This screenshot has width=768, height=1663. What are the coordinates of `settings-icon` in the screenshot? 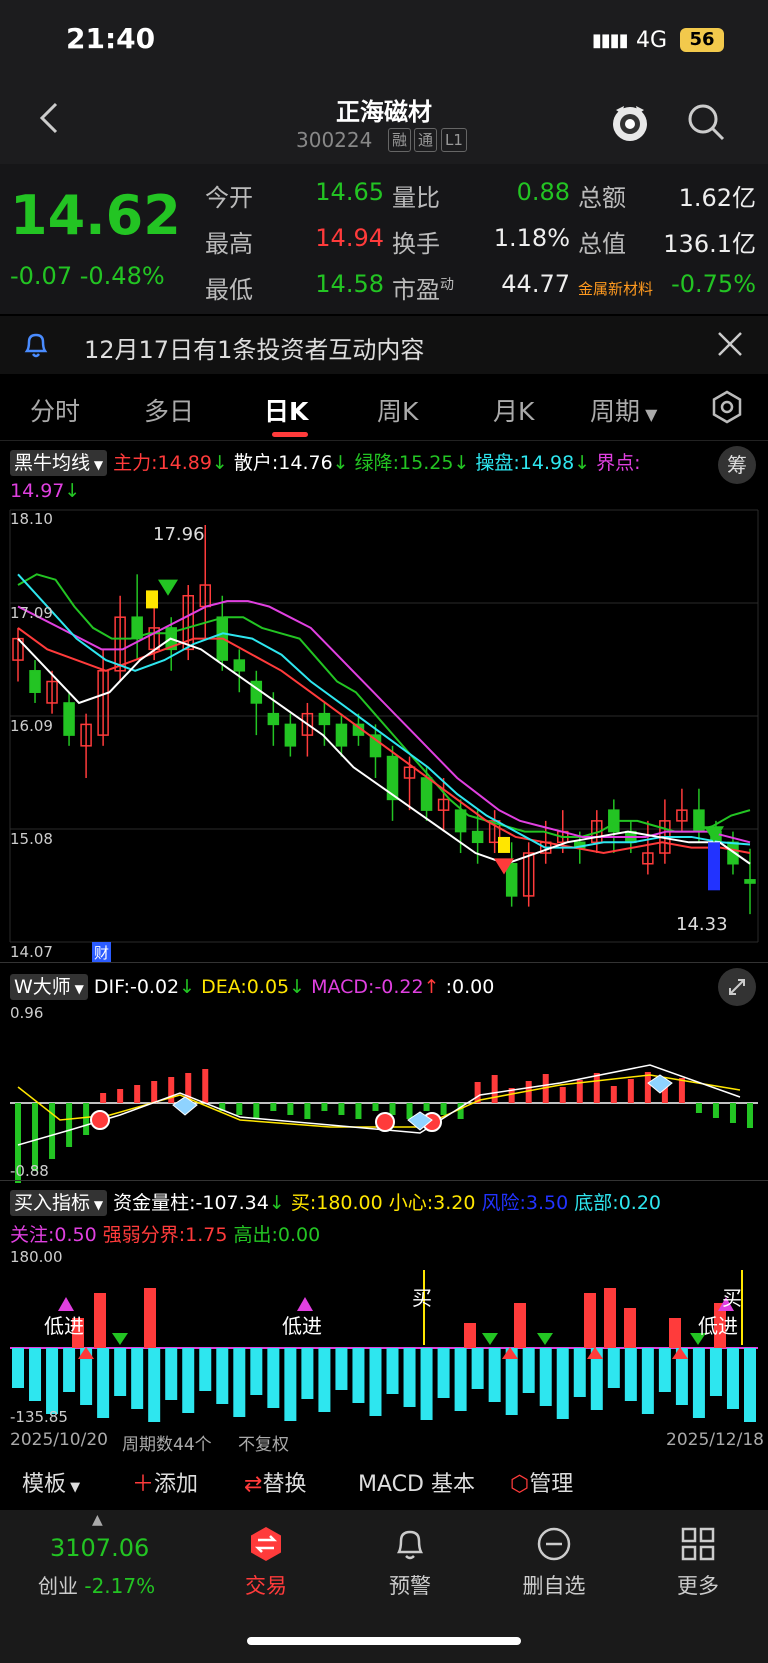 It's located at (727, 409).